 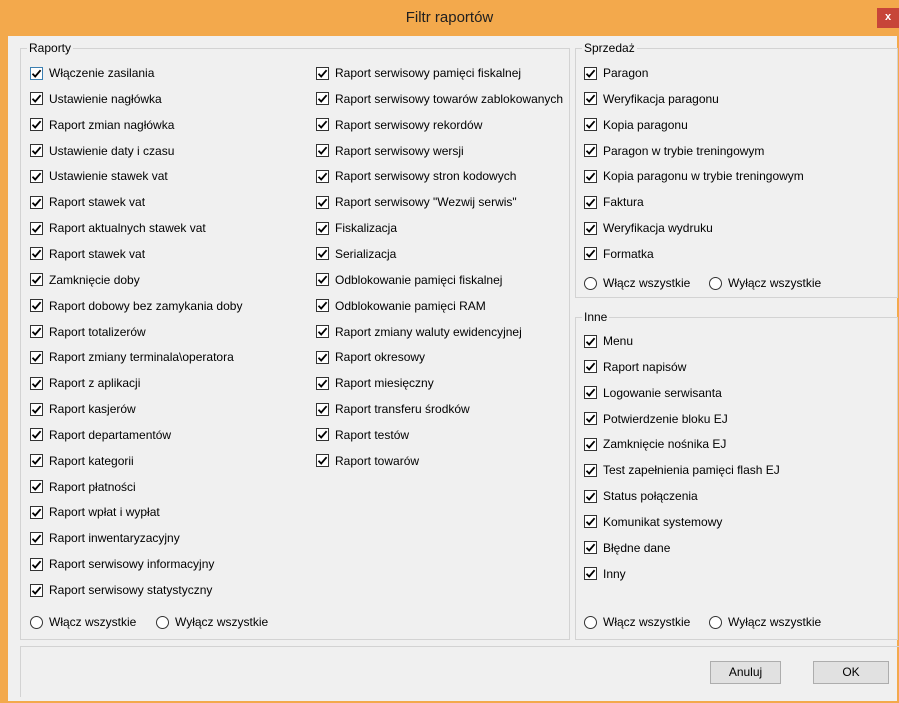 I want to click on checkbox-item: Ustawienie nagłówka, so click(x=96, y=99).